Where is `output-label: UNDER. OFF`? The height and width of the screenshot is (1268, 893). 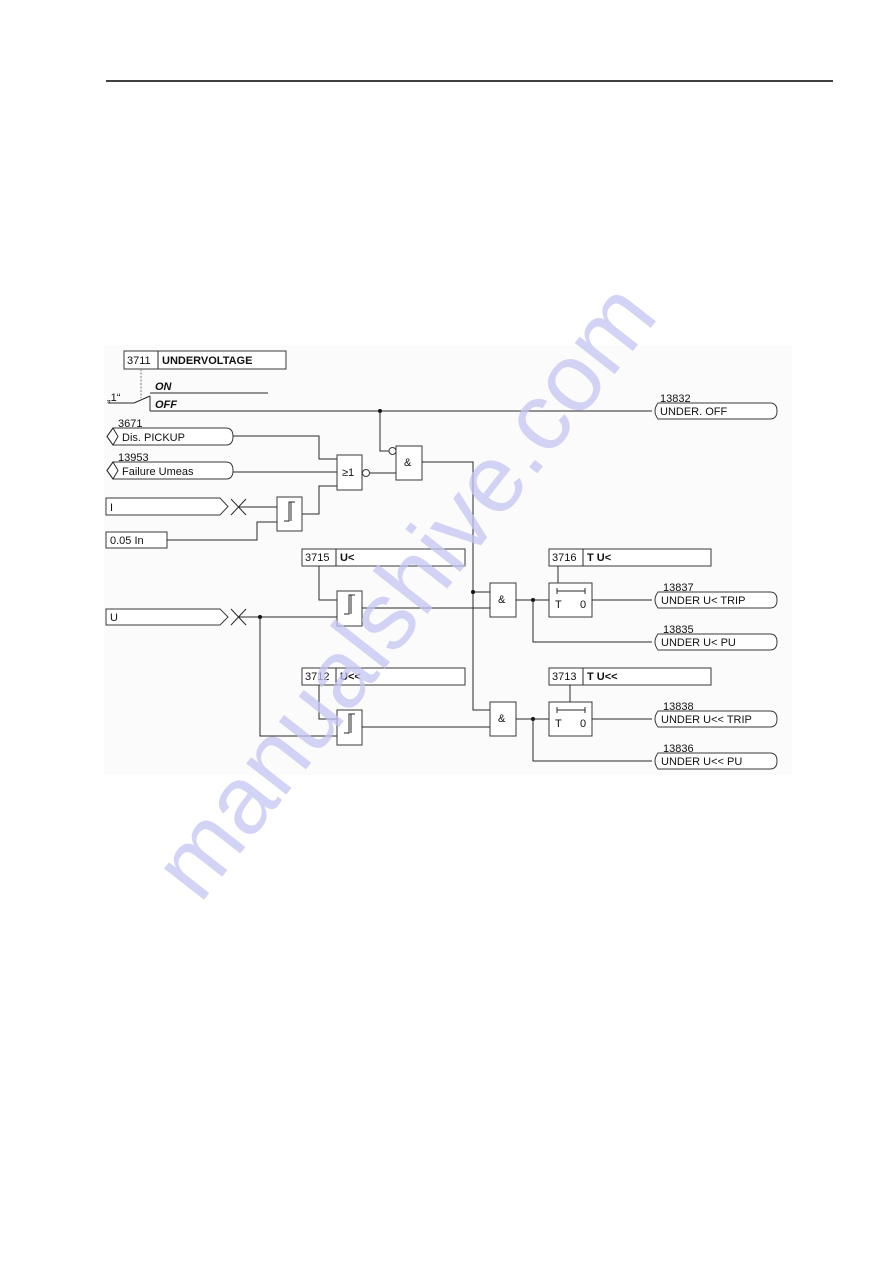 output-label: UNDER. OFF is located at coordinates (694, 412).